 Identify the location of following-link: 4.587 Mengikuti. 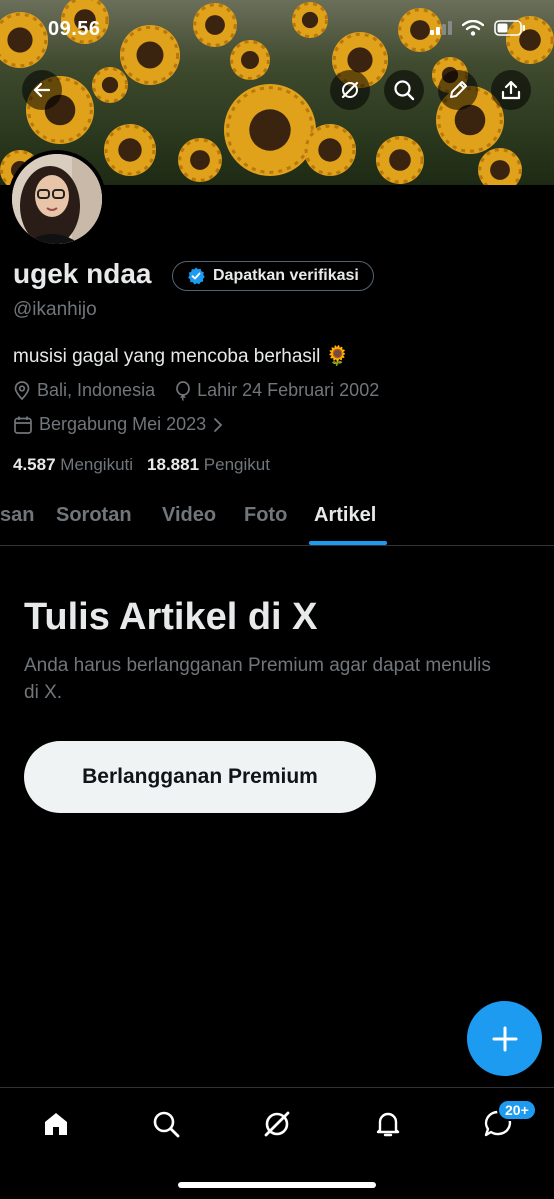
(73, 465).